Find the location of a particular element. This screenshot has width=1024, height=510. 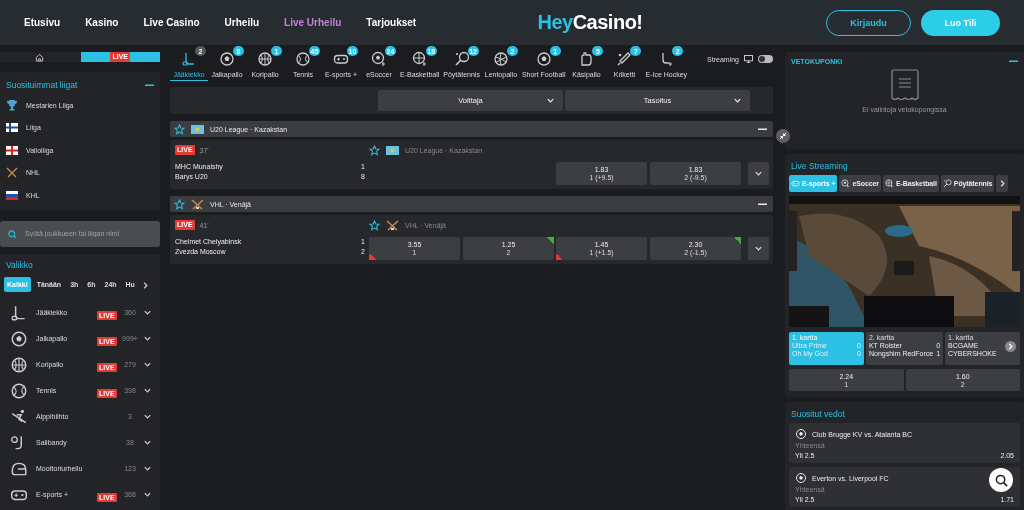

card-title: Suositut vedot is located at coordinates (818, 414).